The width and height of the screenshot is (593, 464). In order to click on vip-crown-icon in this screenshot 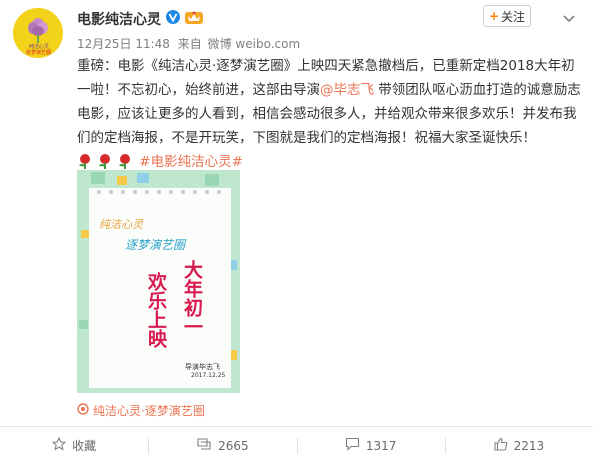, I will do `click(194, 19)`.